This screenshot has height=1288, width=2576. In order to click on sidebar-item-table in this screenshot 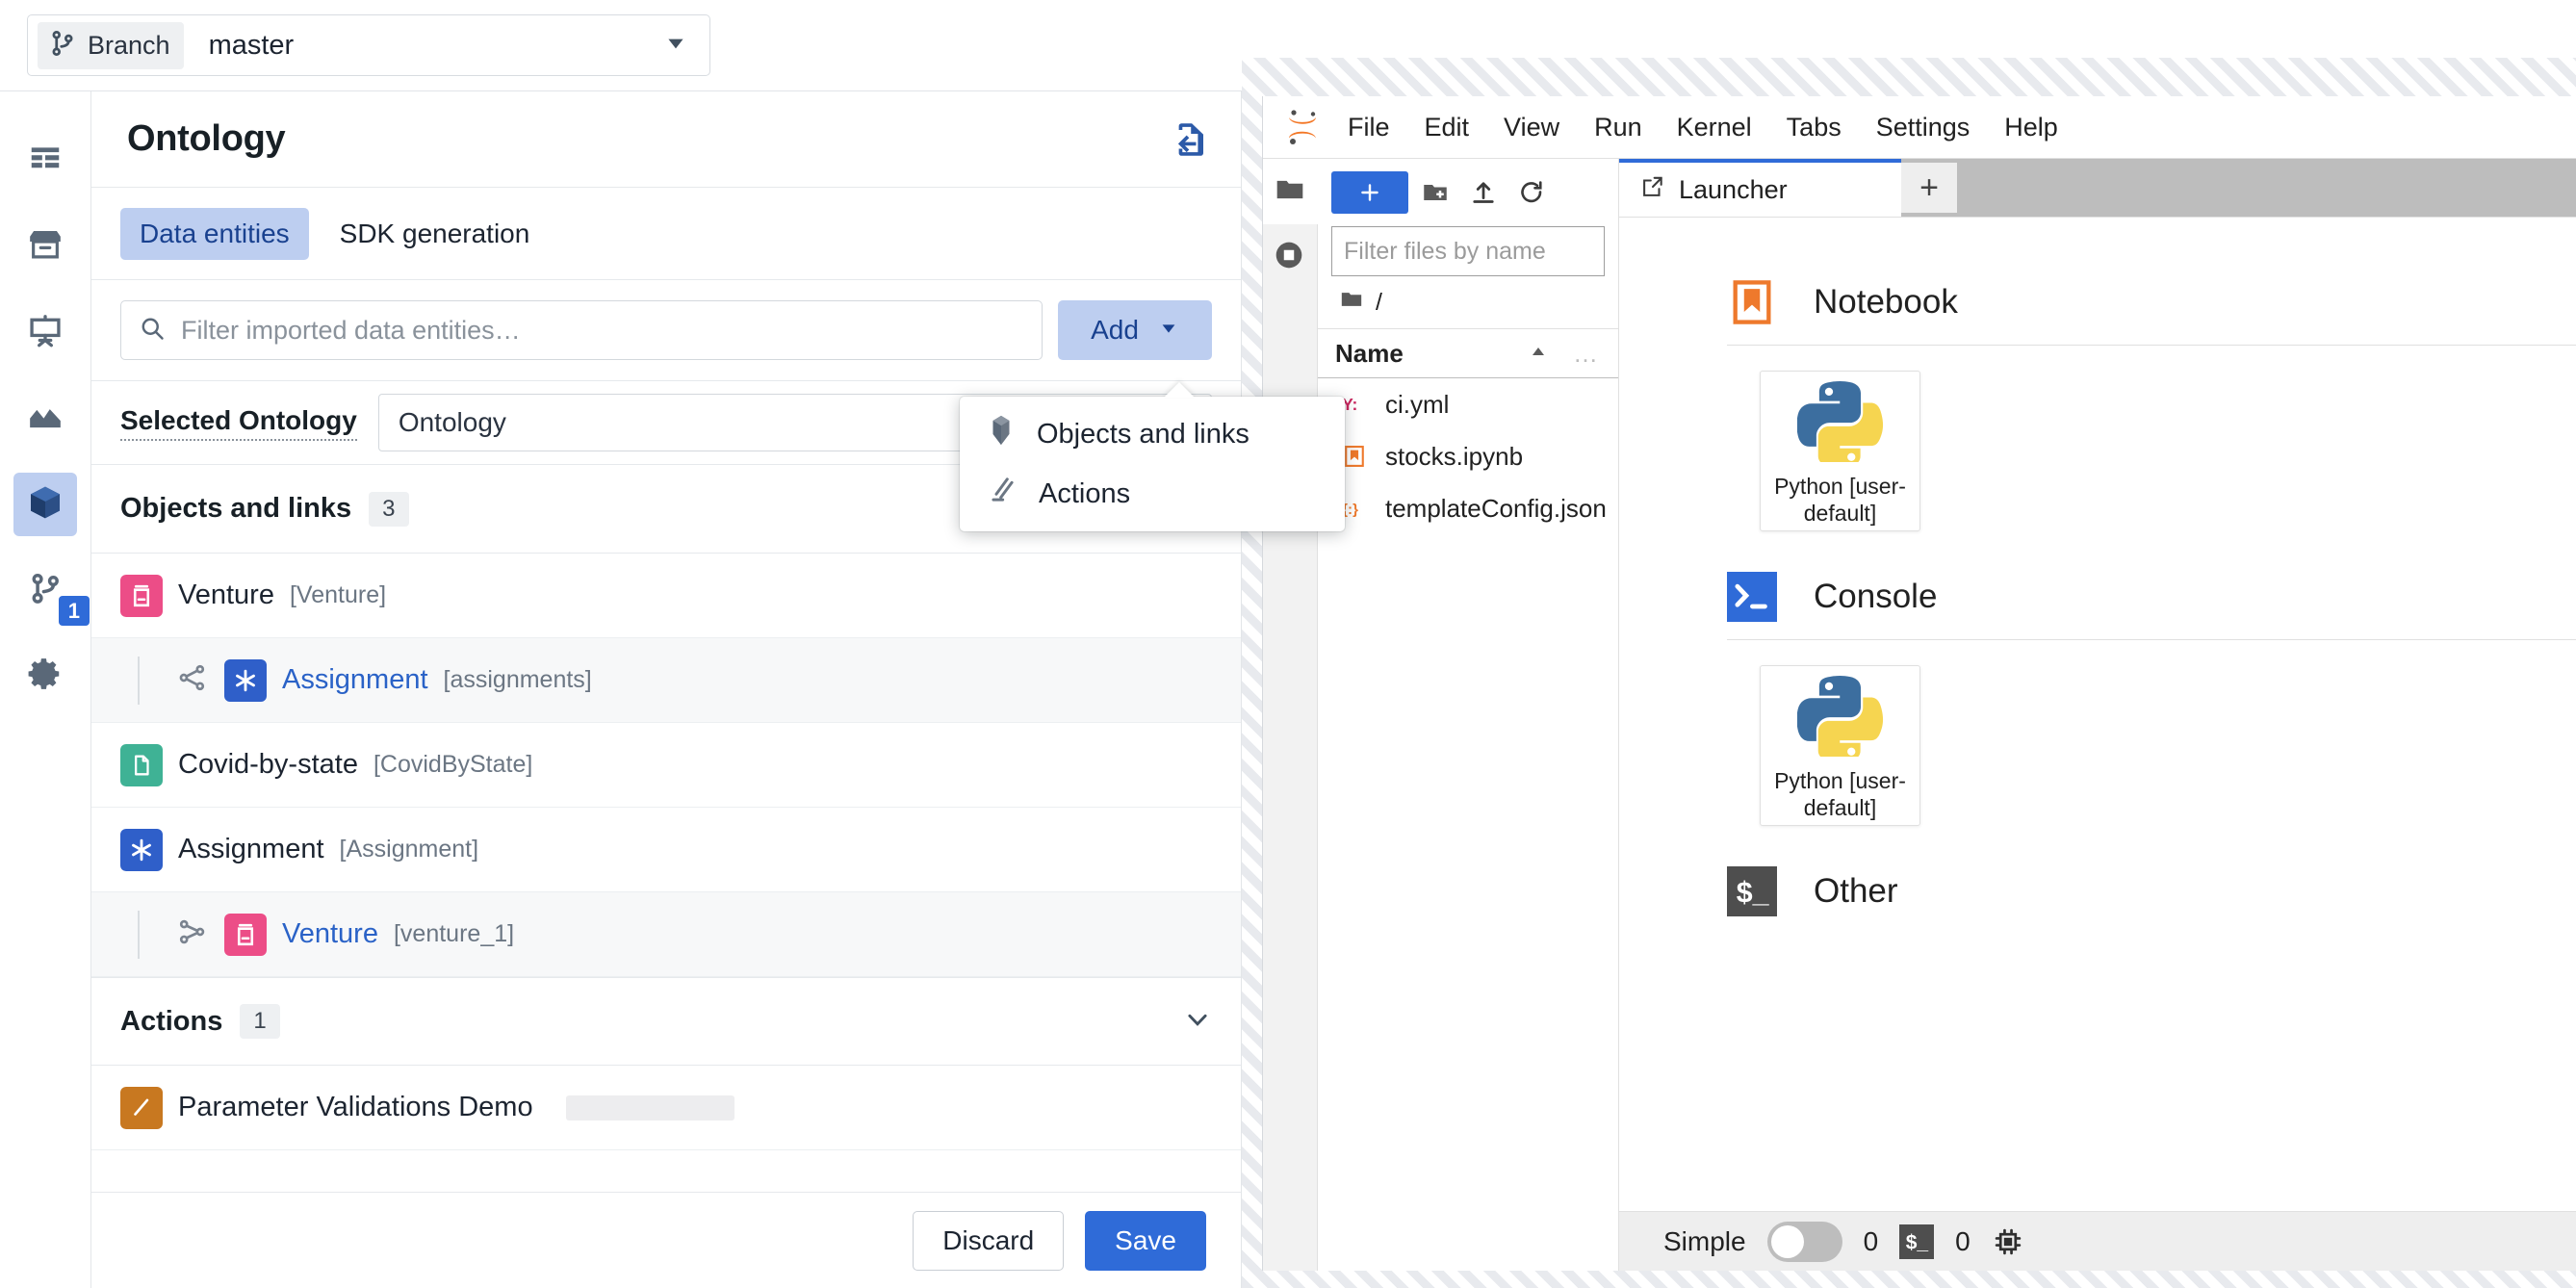, I will do `click(45, 162)`.